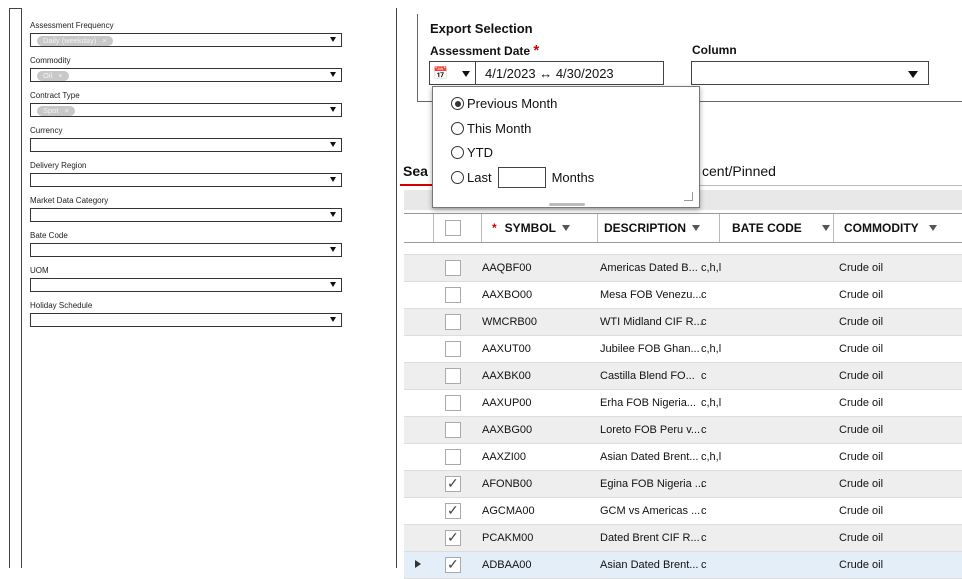 The height and width of the screenshot is (579, 962). Describe the element at coordinates (9, 288) in the screenshot. I see `left-border` at that location.